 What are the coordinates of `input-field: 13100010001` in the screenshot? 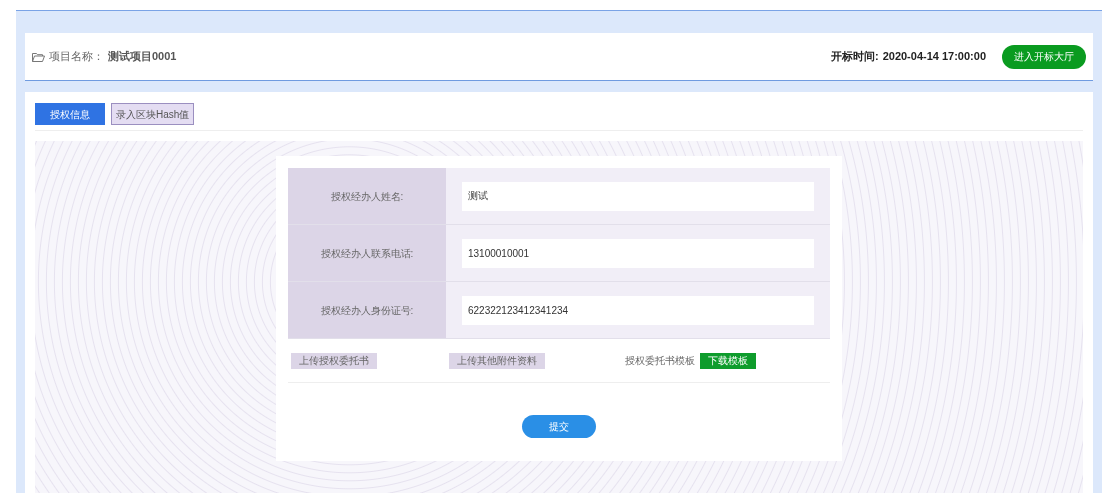 It's located at (638, 253).